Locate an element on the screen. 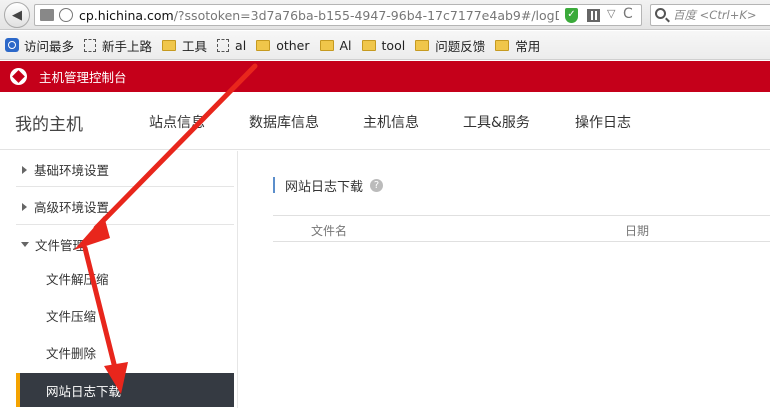 The image size is (770, 408). sidebar-group-label: 高级环境设置 is located at coordinates (72, 207).